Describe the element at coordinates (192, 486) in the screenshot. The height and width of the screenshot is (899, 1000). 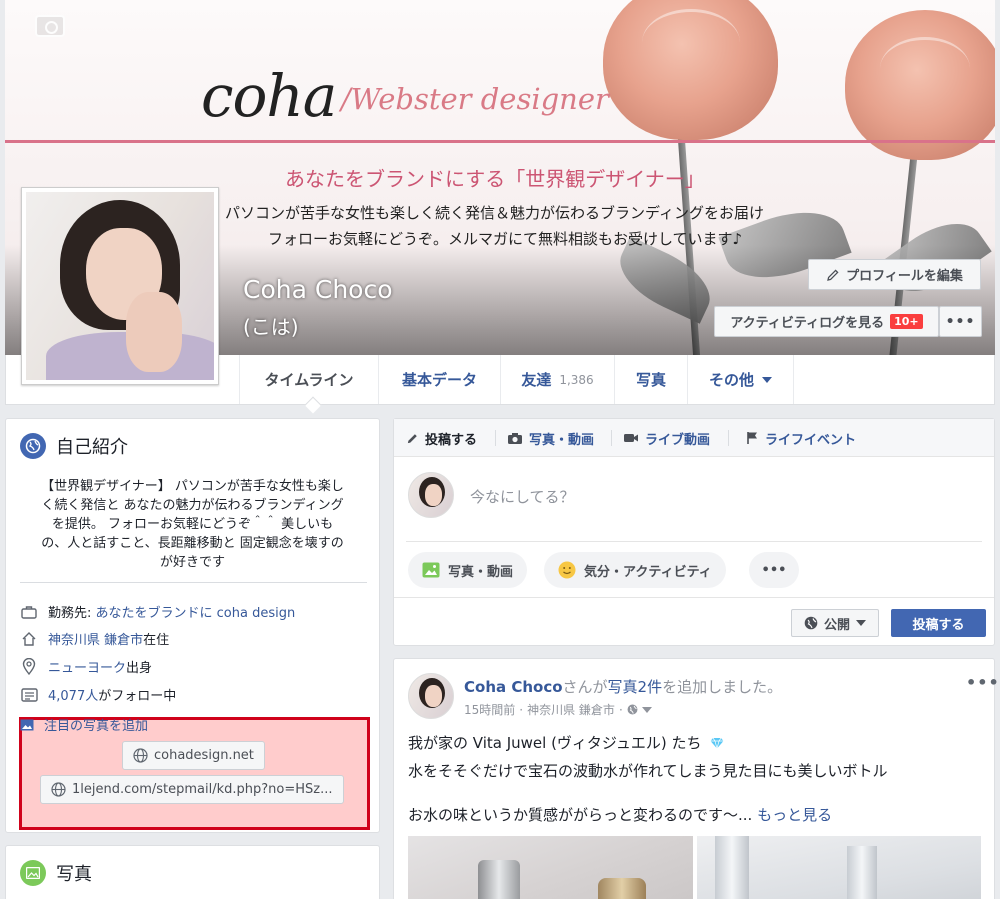
I see `bio-line: 【世界観デザイナー】 パソコンが苦手な女性も楽し` at that location.